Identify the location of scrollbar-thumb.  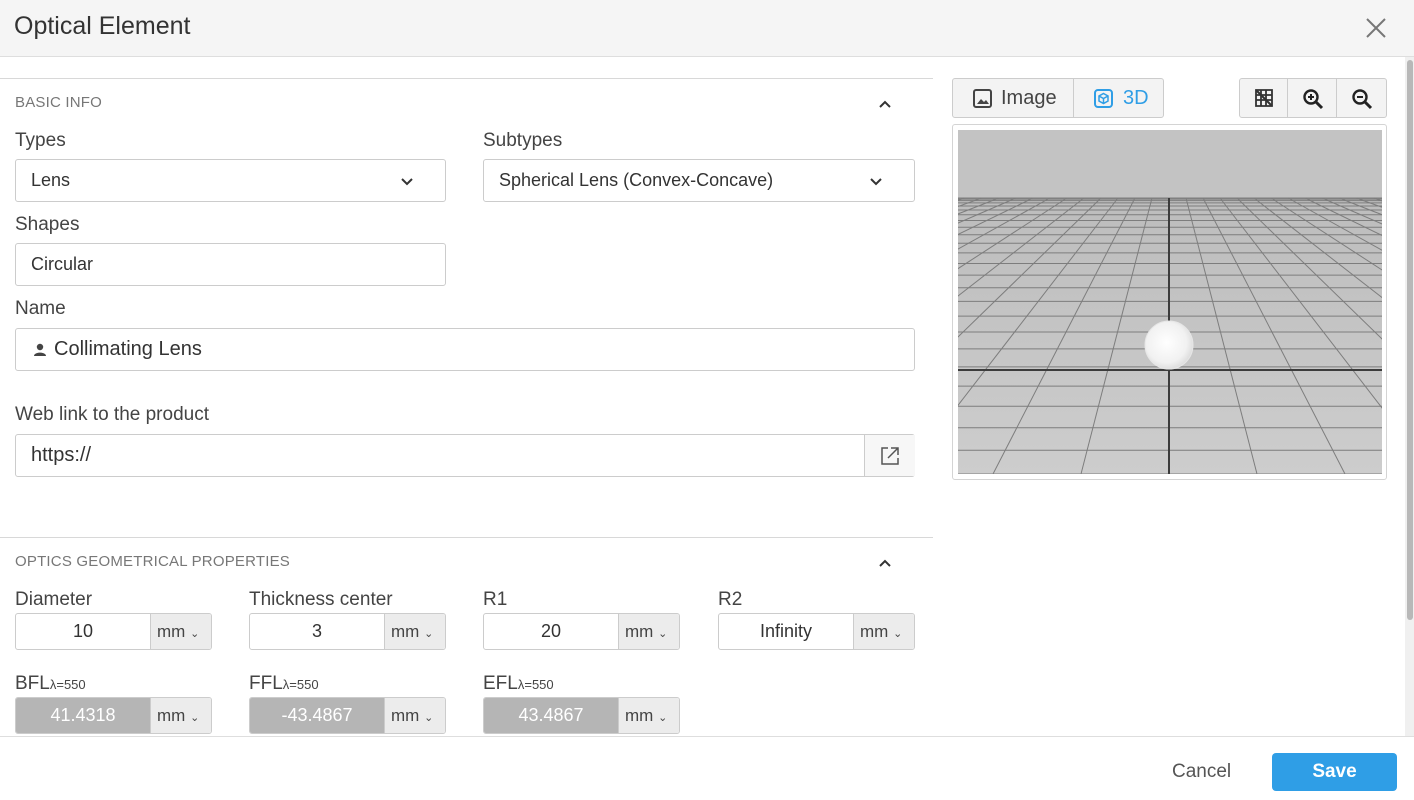
(1410, 340).